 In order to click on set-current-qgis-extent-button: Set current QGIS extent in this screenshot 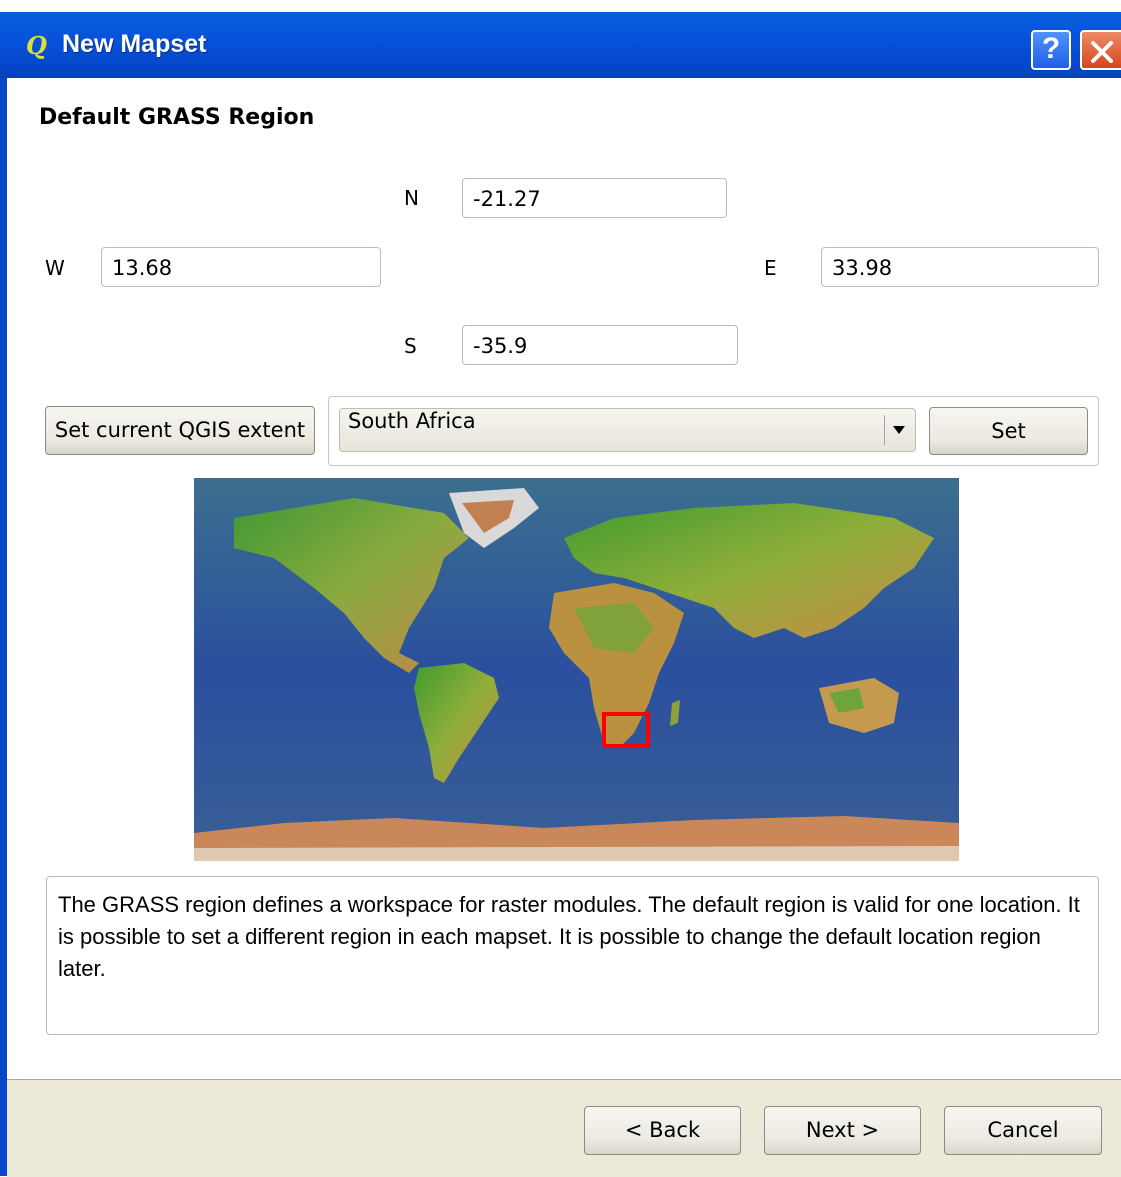, I will do `click(180, 430)`.